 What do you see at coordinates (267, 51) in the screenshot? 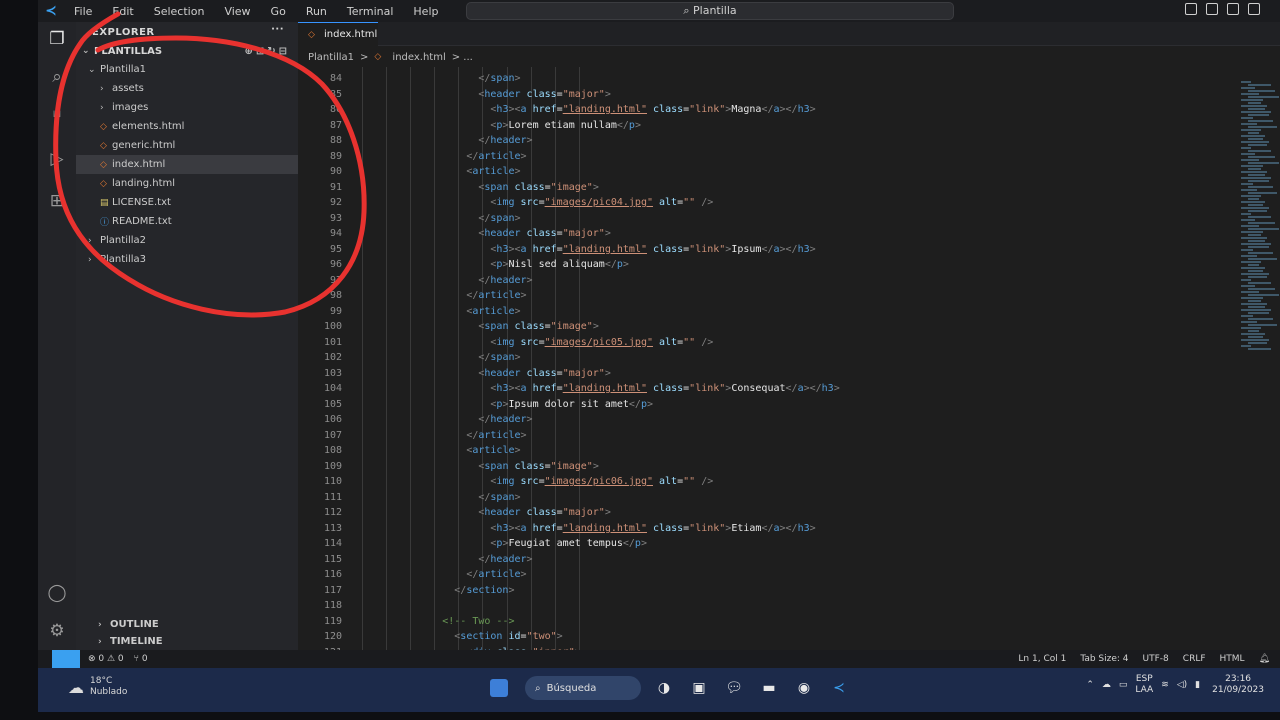
I see `explorer-toolbar-icons: ⊕⊞↻⊟` at bounding box center [267, 51].